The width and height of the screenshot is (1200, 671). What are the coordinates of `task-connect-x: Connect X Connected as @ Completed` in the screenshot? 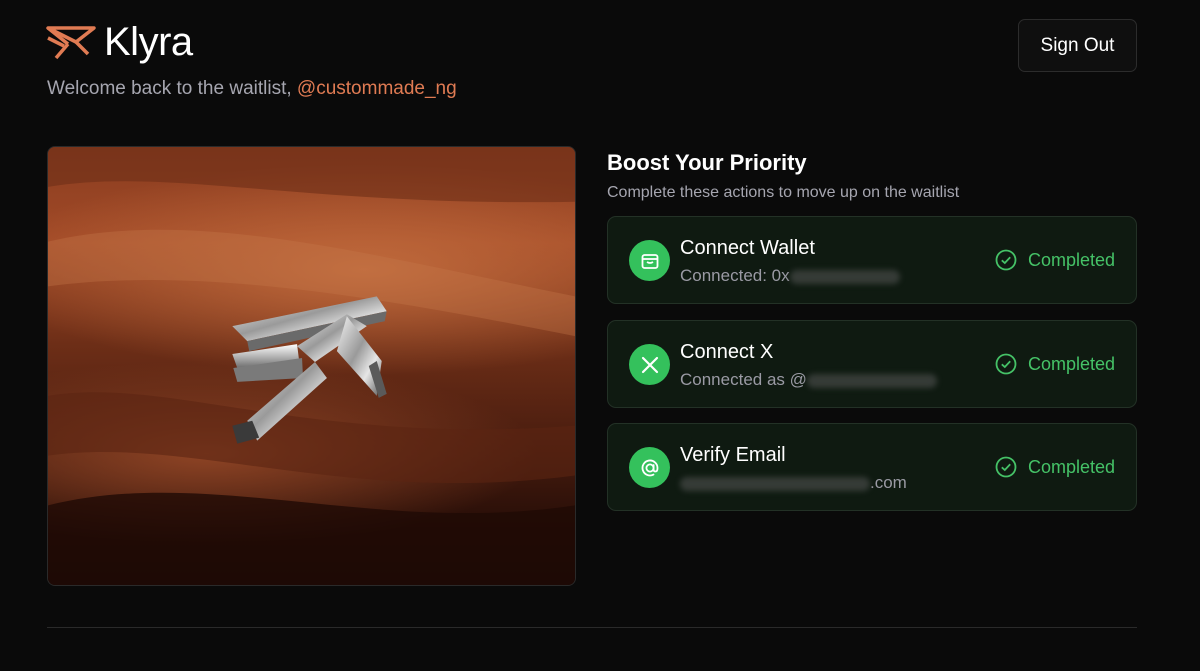 It's located at (872, 364).